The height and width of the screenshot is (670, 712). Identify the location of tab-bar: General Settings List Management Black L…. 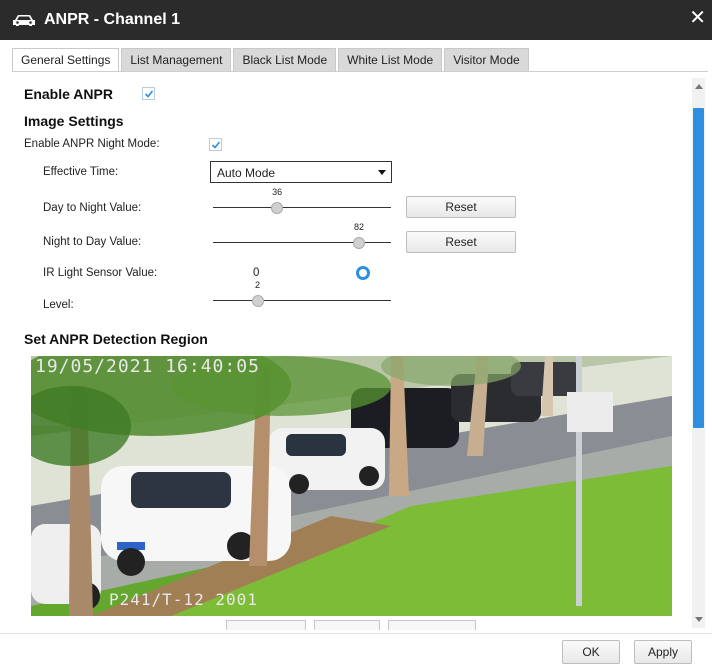
(271, 60).